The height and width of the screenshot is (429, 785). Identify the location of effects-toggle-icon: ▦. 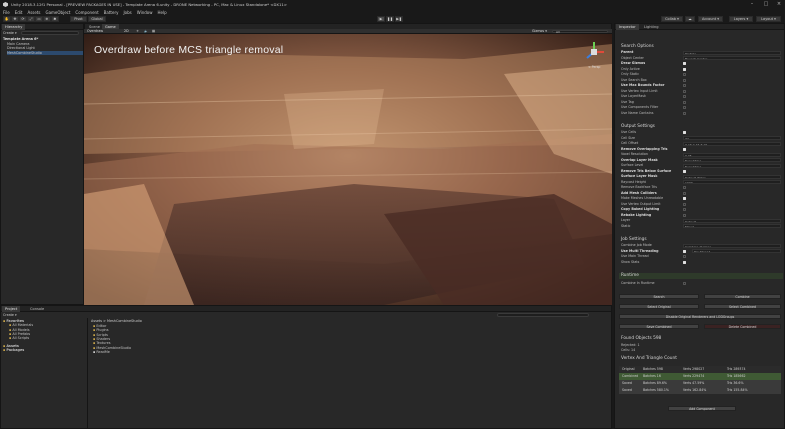
(153, 31).